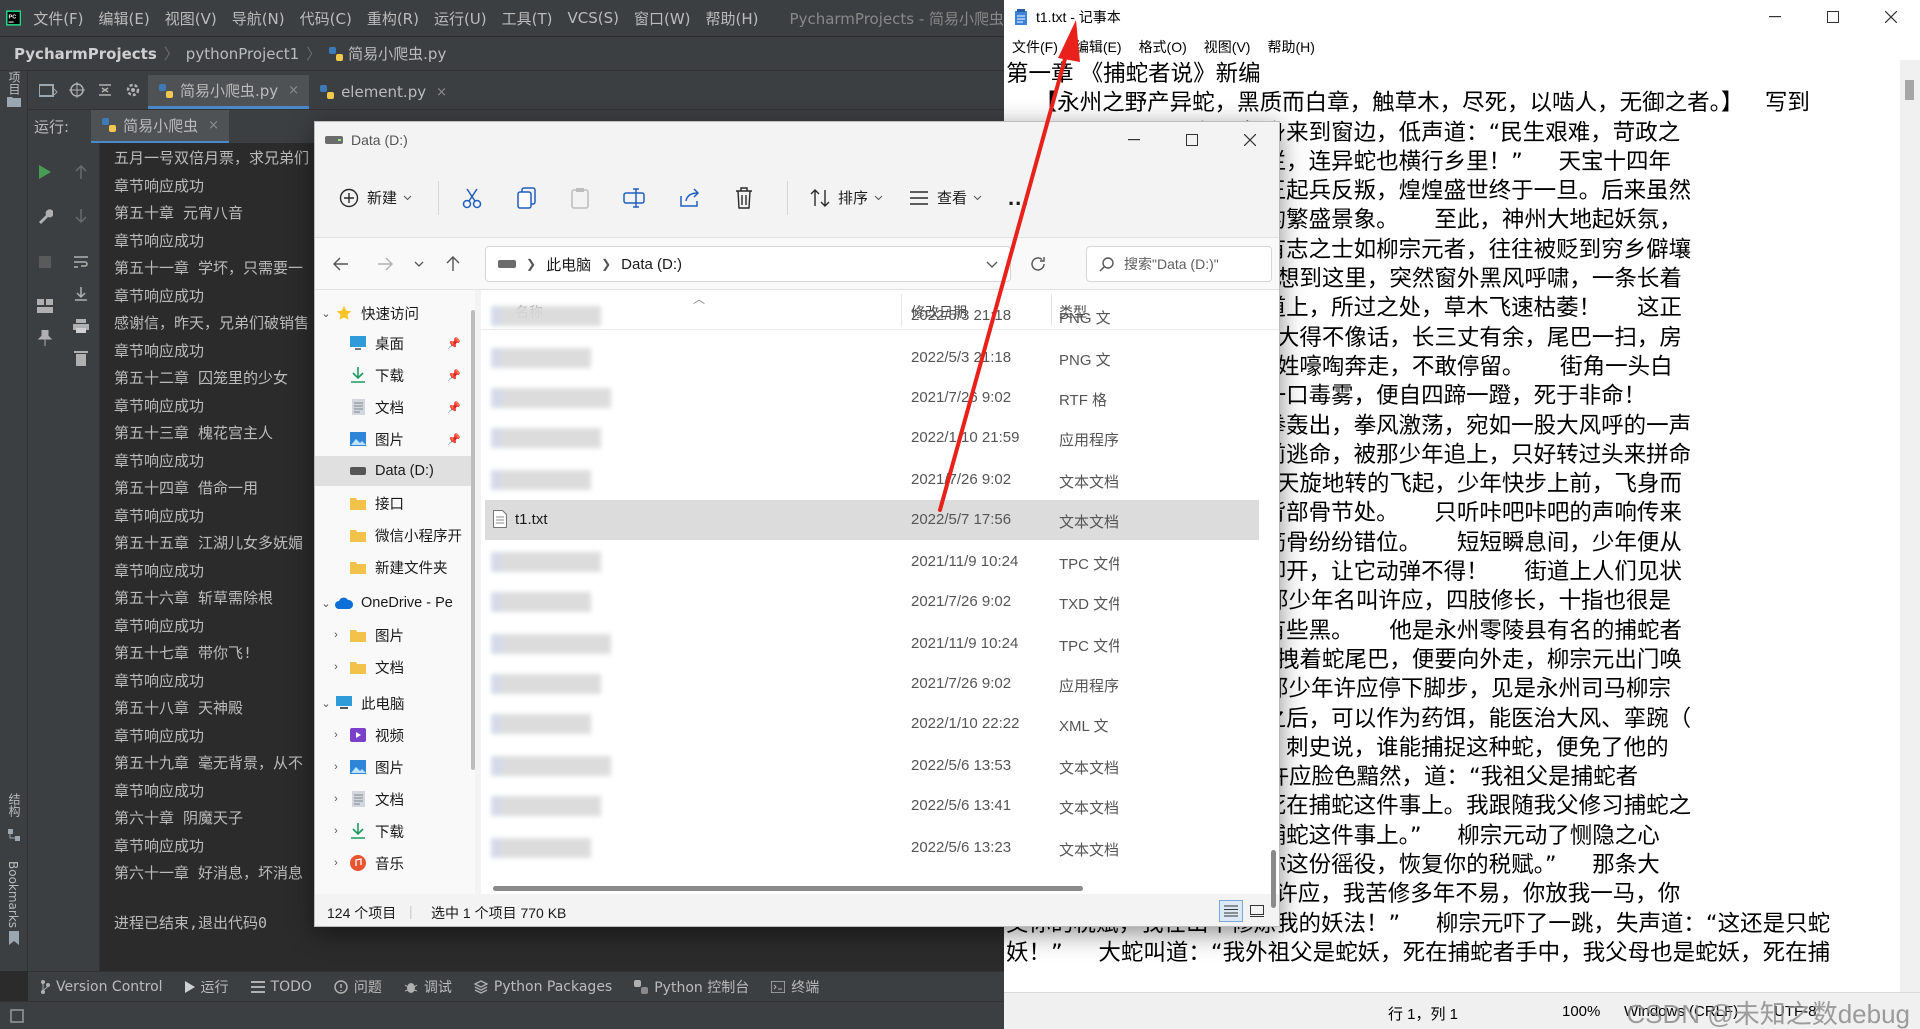 Image resolution: width=1920 pixels, height=1029 pixels. Describe the element at coordinates (85, 54) in the screenshot. I see `breadcrumb-project: PycharmProjects` at that location.